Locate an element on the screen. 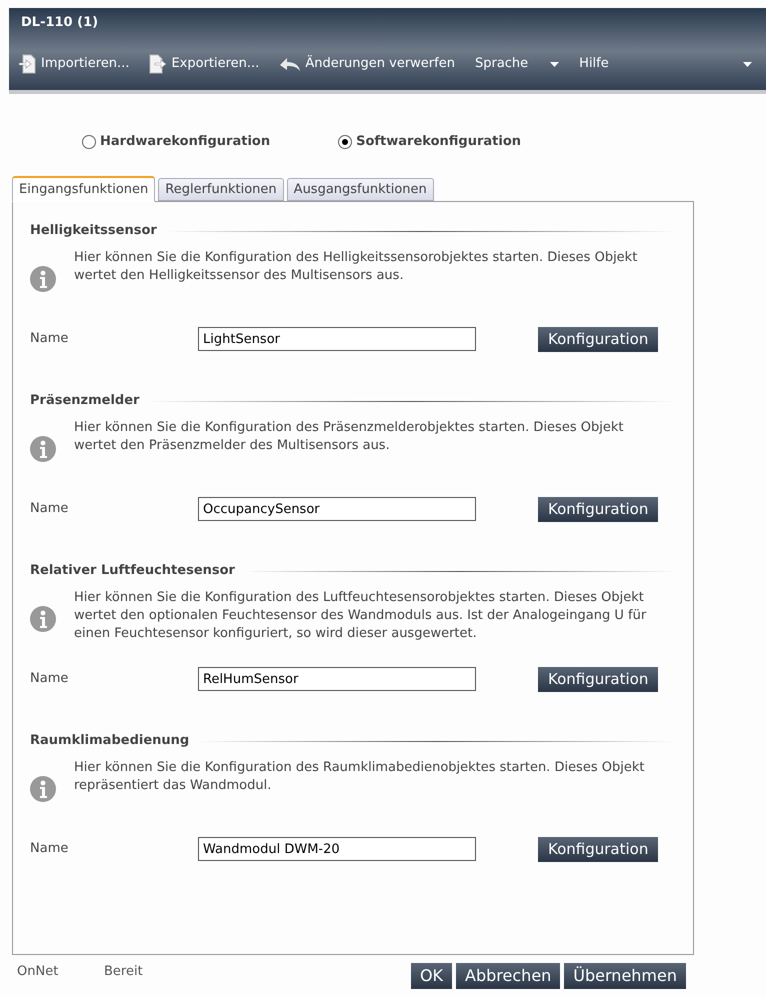 This screenshot has width=766, height=997. dialog-button: Übernehmen is located at coordinates (625, 976).